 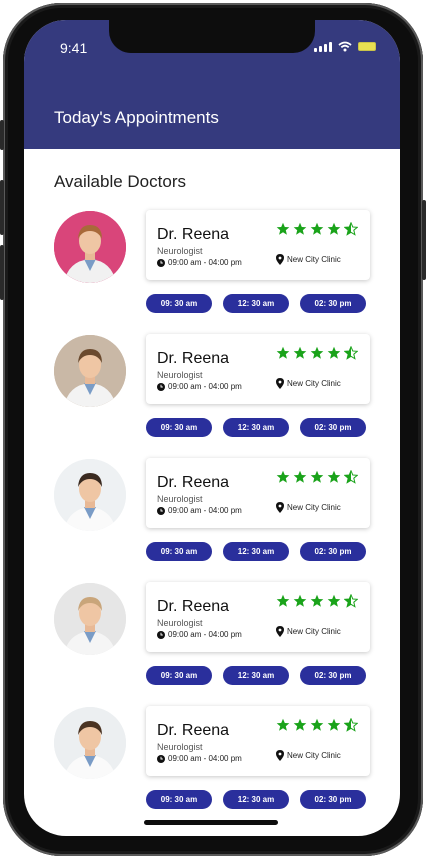 What do you see at coordinates (211, 822) in the screenshot?
I see `home-indicator` at bounding box center [211, 822].